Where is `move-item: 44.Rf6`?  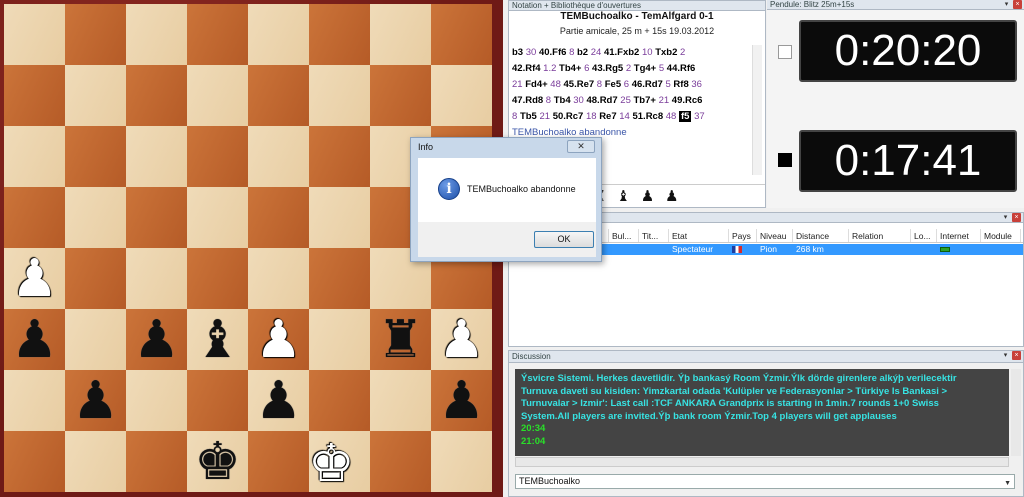 move-item: 44.Rf6 is located at coordinates (681, 68).